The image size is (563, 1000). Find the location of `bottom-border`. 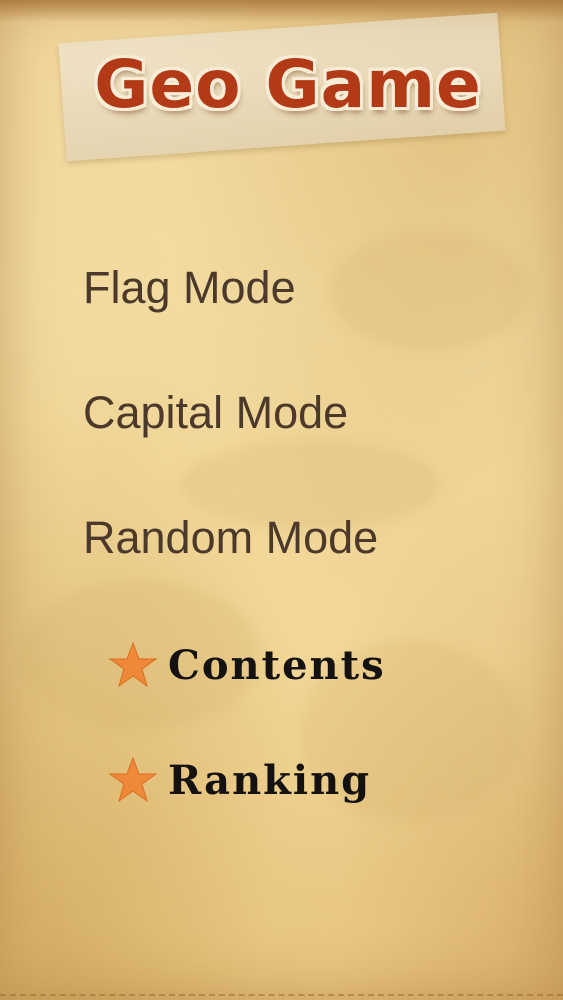

bottom-border is located at coordinates (281, 995).